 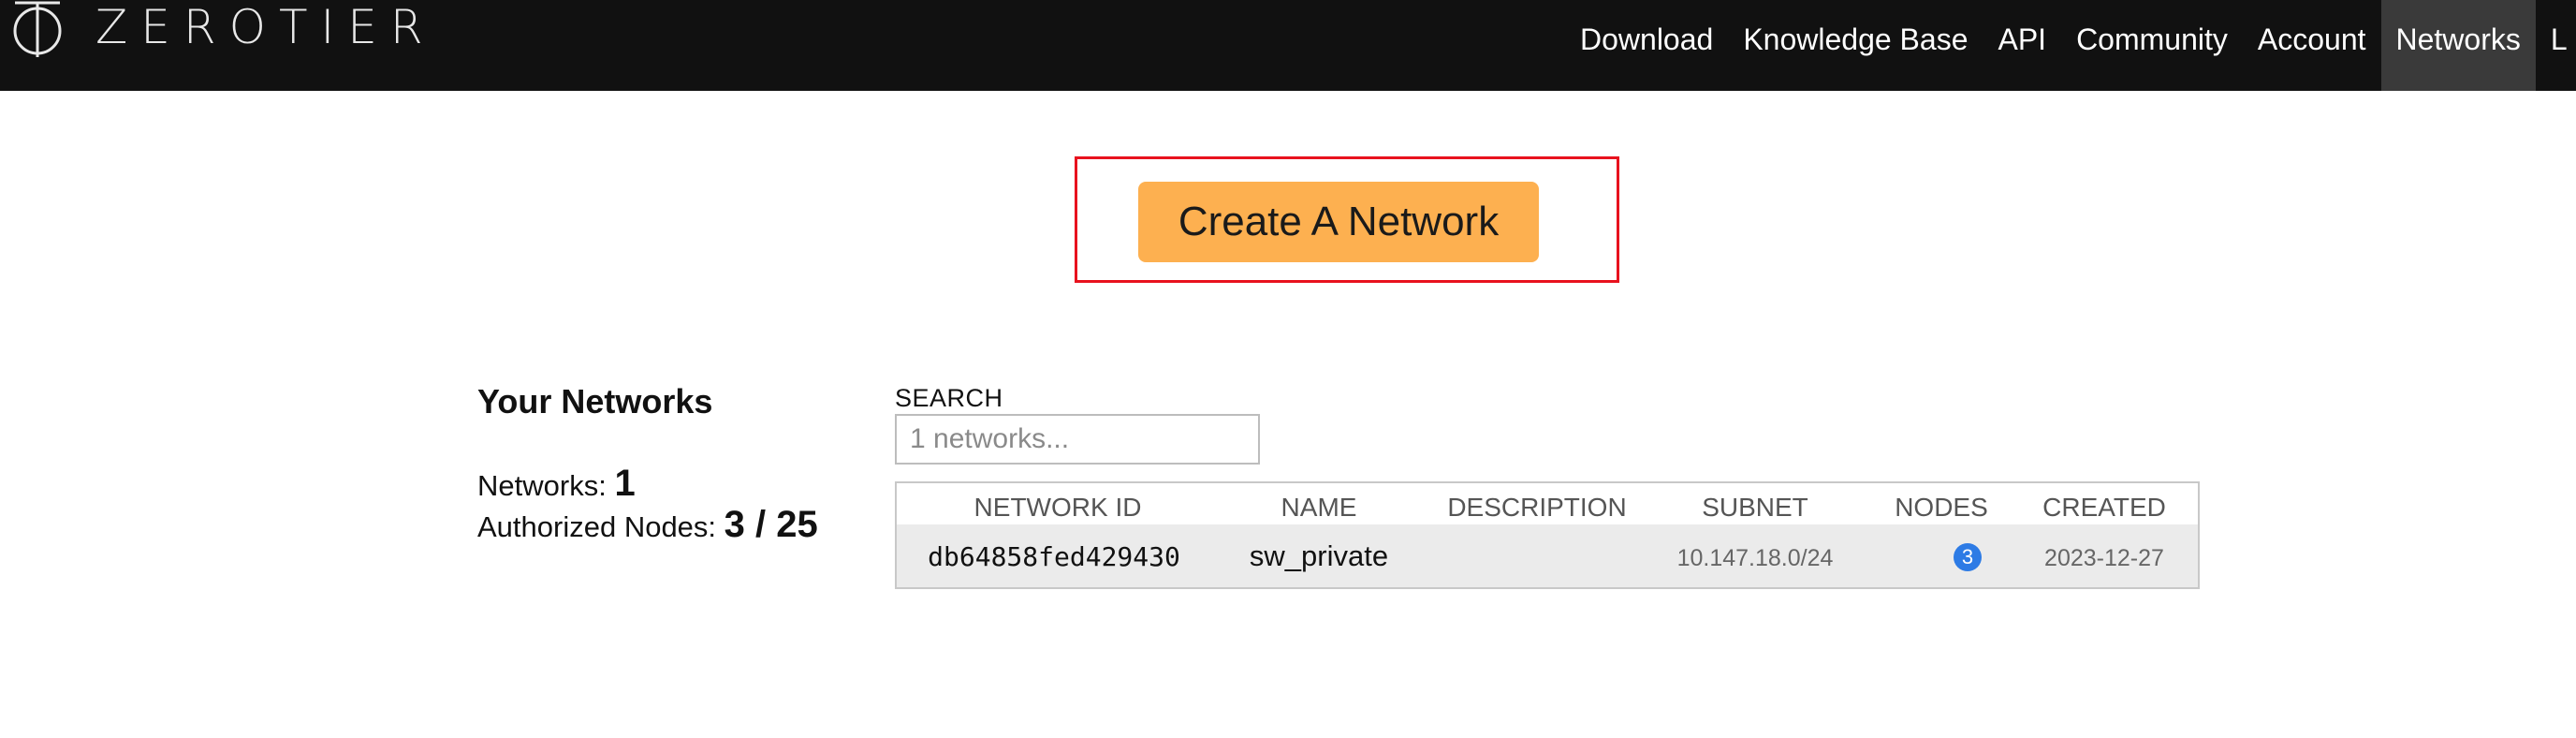 What do you see at coordinates (265, 27) in the screenshot?
I see `brand-name: ZEROTIER` at bounding box center [265, 27].